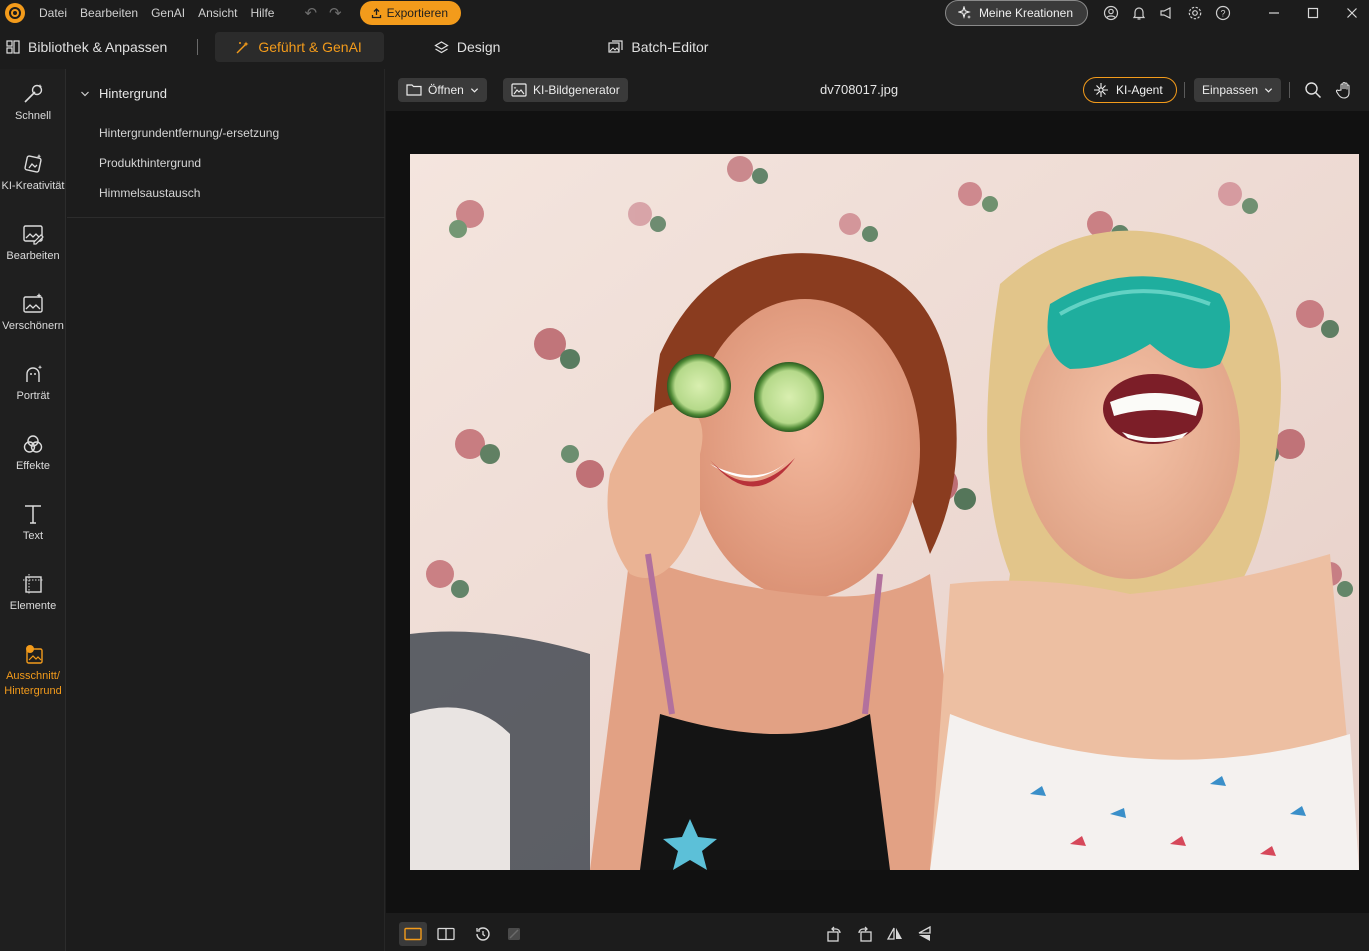 This screenshot has width=1369, height=951. I want to click on export-button: Exportieren, so click(410, 13).